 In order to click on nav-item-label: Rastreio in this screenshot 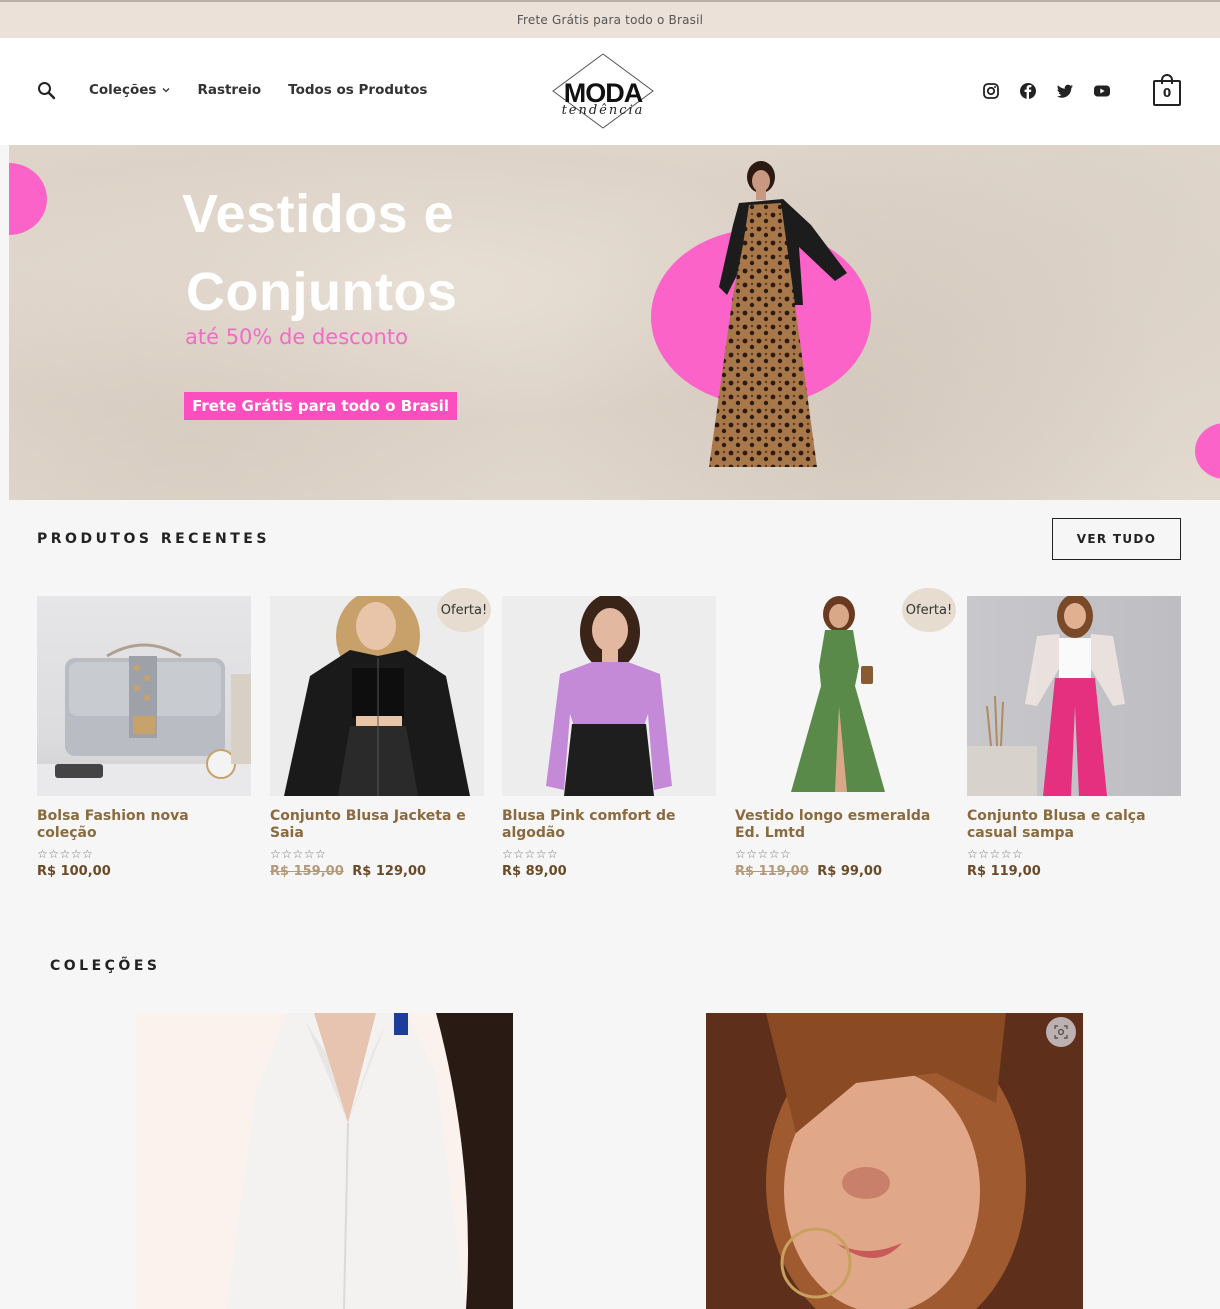, I will do `click(229, 90)`.